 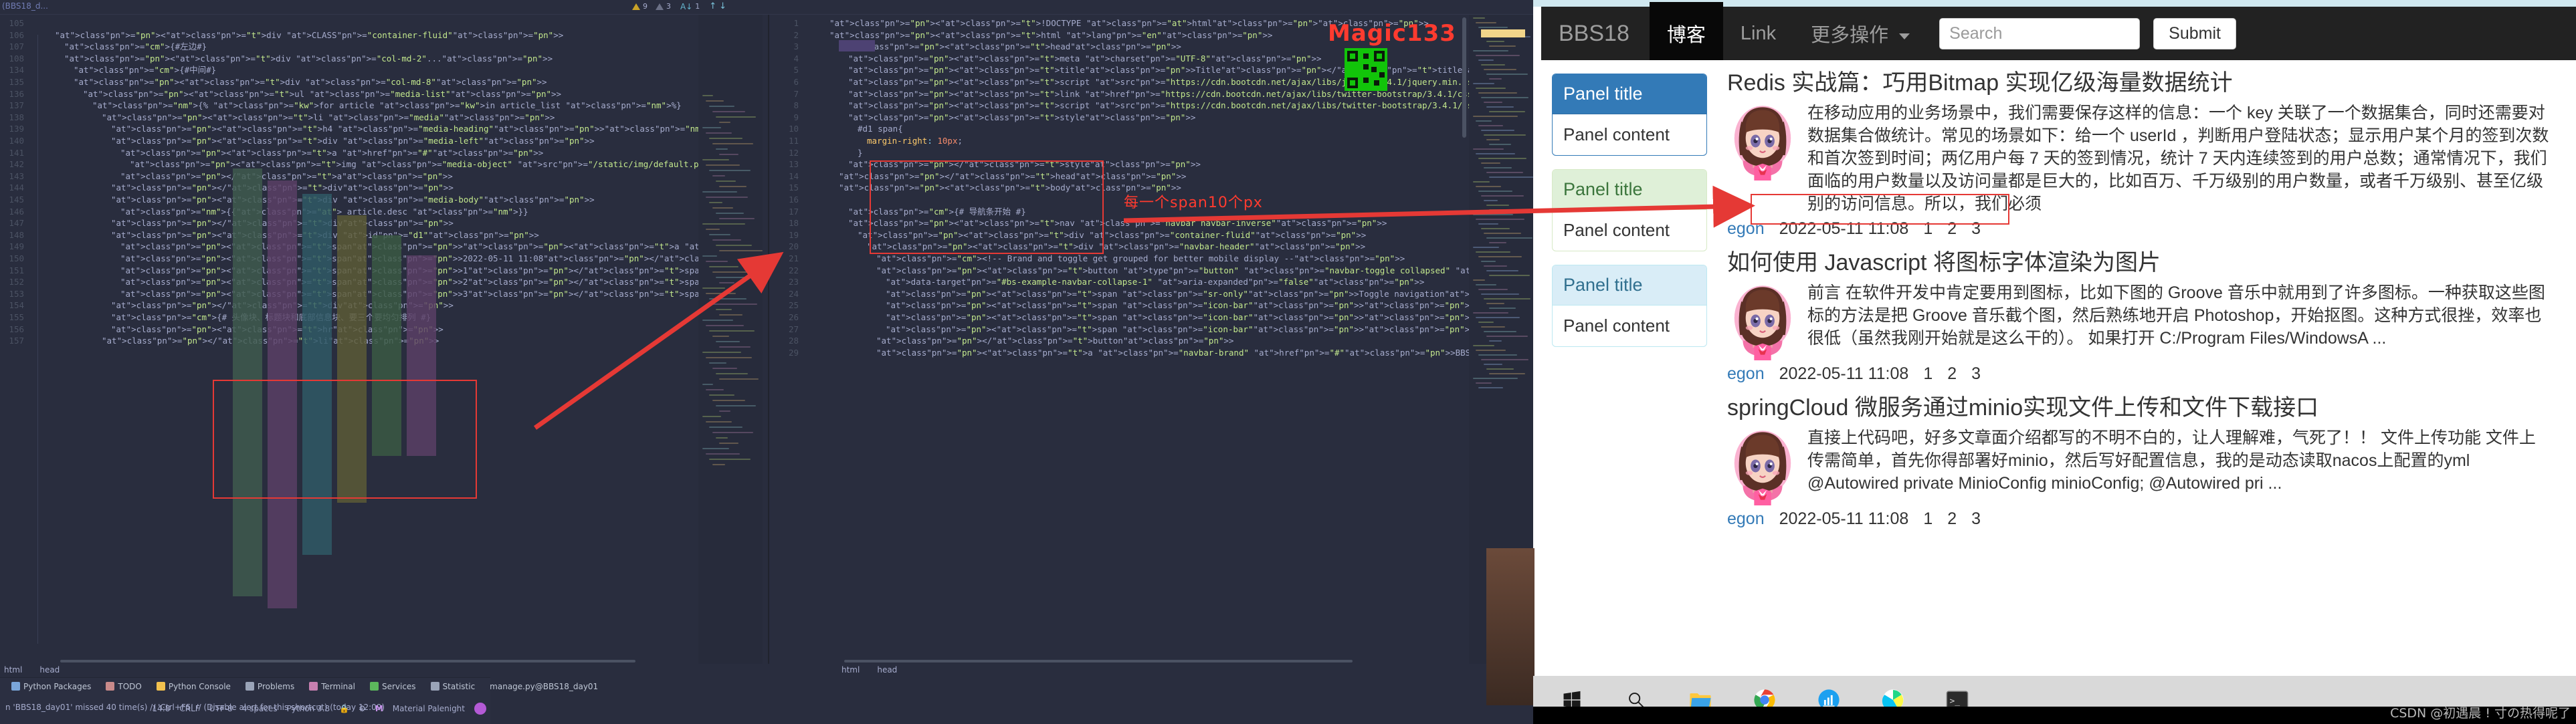 What do you see at coordinates (221, 708) in the screenshot?
I see `file-encoding: UTF-8` at bounding box center [221, 708].